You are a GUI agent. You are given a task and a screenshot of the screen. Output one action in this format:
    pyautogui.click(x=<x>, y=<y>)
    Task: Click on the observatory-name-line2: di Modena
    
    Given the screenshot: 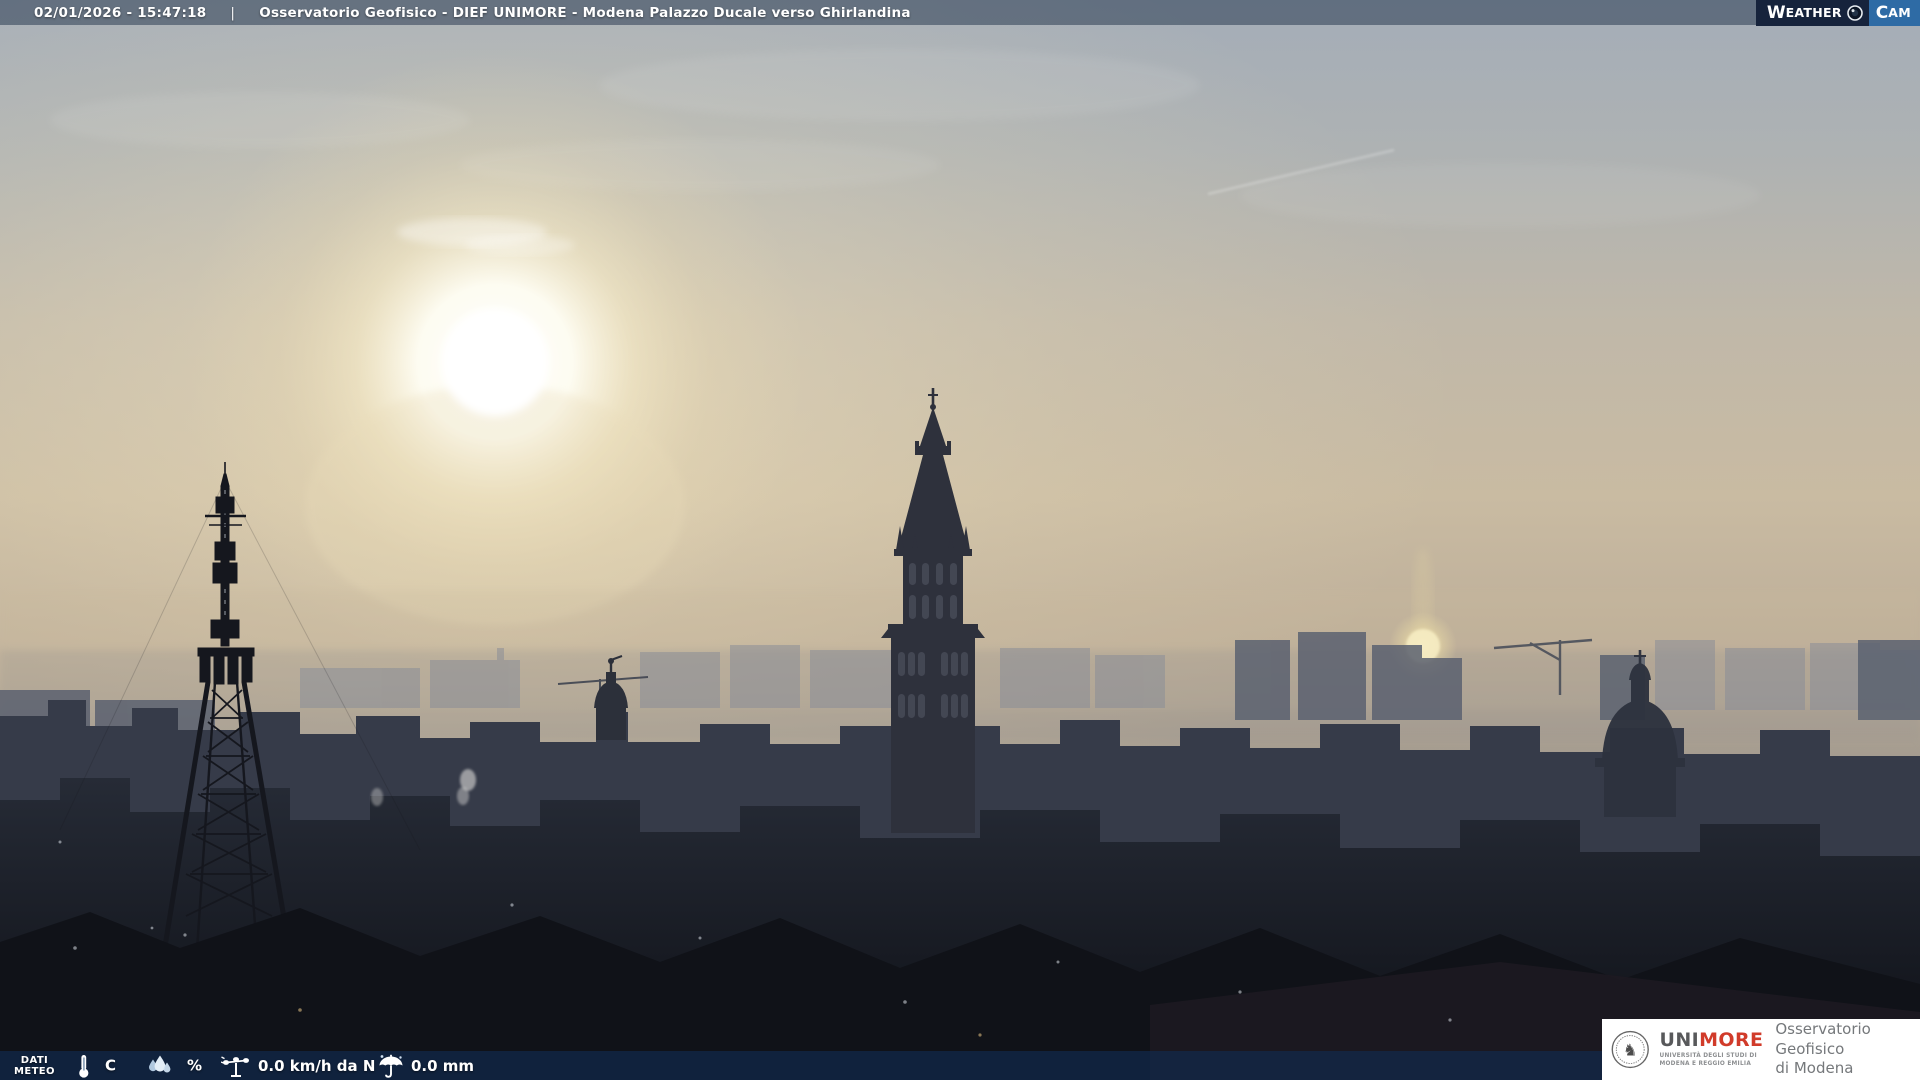 What is the action you would take?
    pyautogui.click(x=1814, y=1068)
    